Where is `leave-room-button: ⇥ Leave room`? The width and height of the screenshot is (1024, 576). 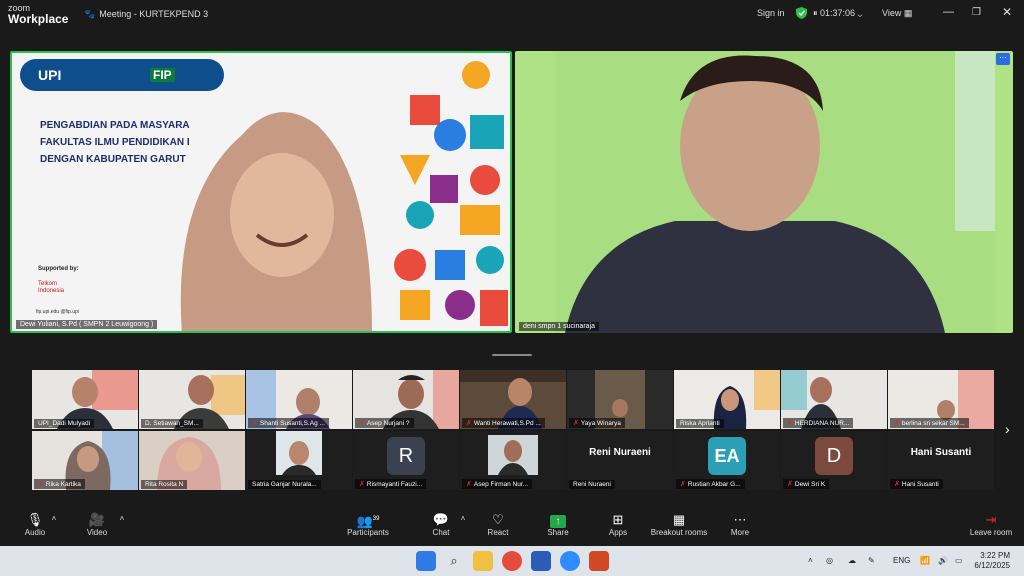
leave-room-button: ⇥ Leave room is located at coordinates (991, 524).